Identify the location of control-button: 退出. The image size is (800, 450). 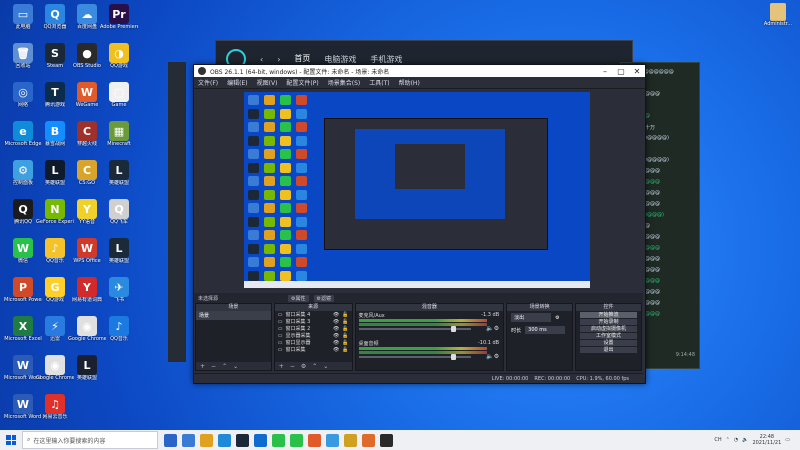
(608, 350).